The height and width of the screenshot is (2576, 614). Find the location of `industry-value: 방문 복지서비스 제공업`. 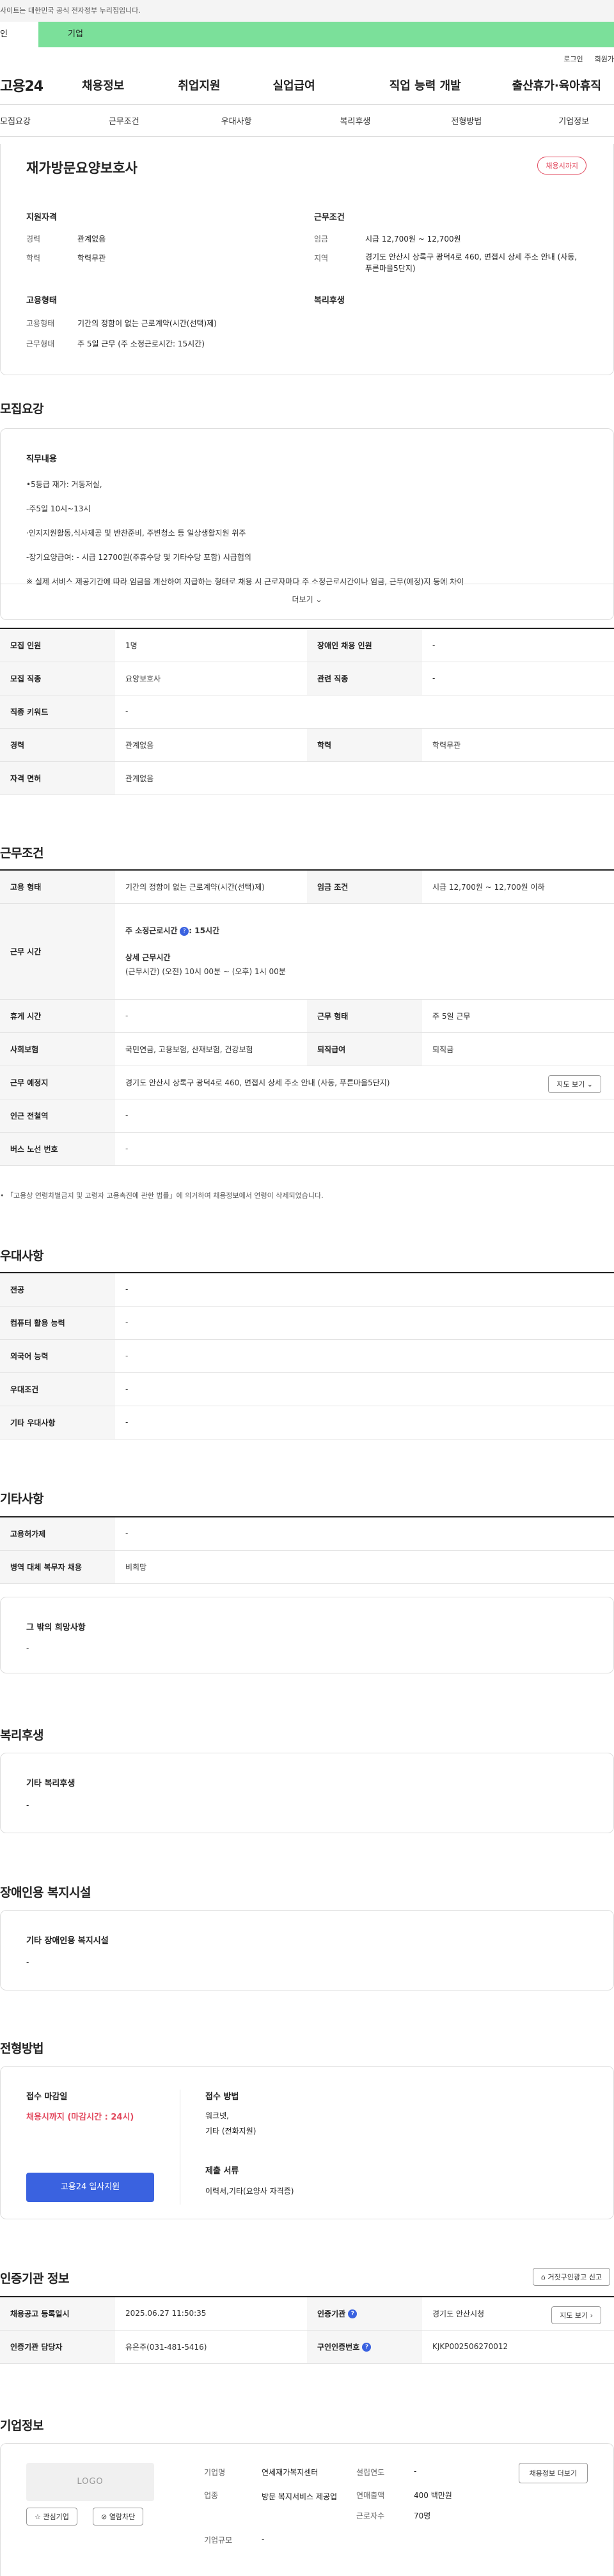

industry-value: 방문 복지서비스 제공업 is located at coordinates (300, 2496).